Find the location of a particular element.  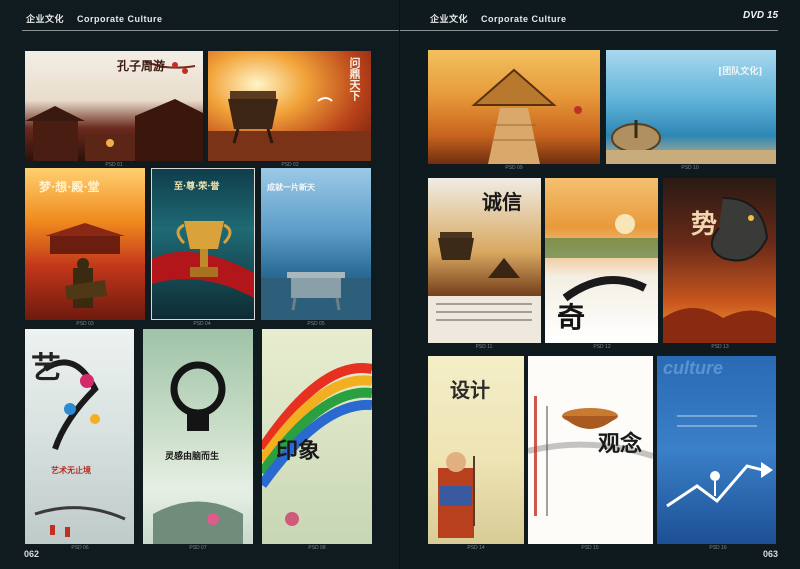

thumb-psd-16: culture is located at coordinates (716, 450).